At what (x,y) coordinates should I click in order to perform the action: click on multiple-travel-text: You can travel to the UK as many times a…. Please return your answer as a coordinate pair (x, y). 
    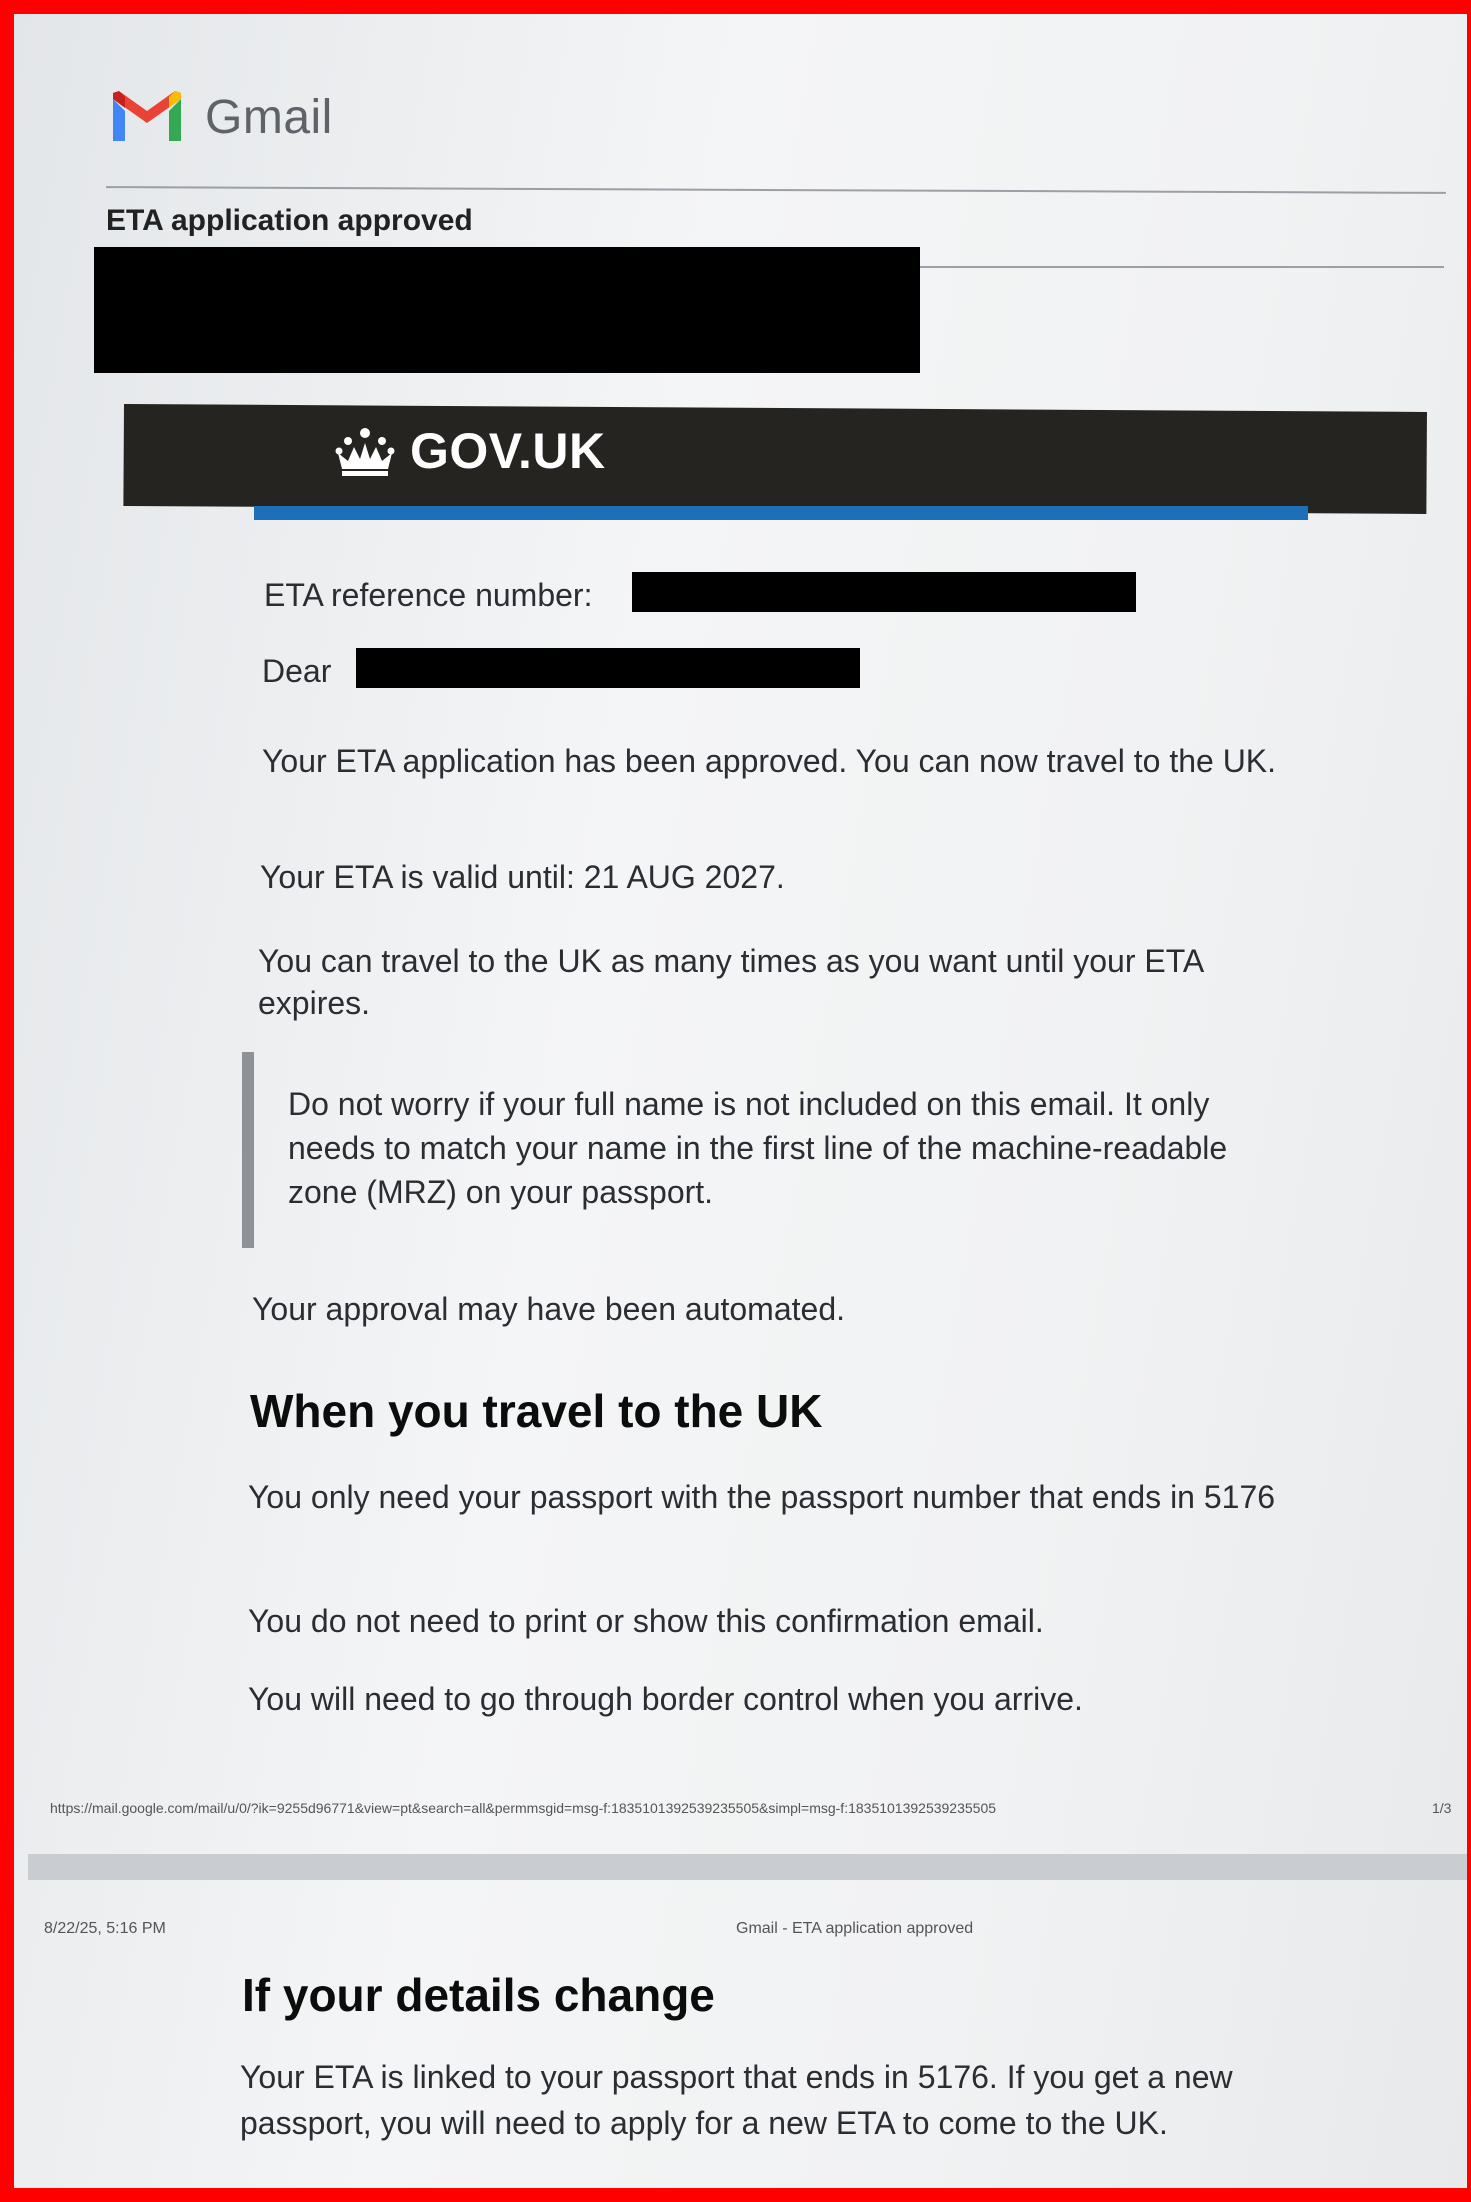
    Looking at the image, I should click on (730, 982).